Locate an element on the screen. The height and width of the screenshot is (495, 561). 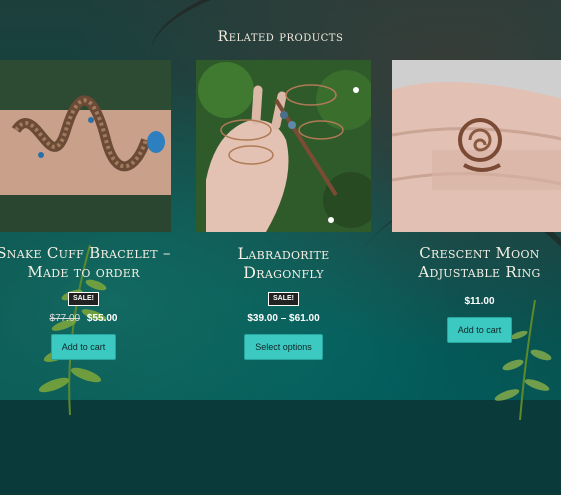
section-heading: Related products is located at coordinates (280, 37).